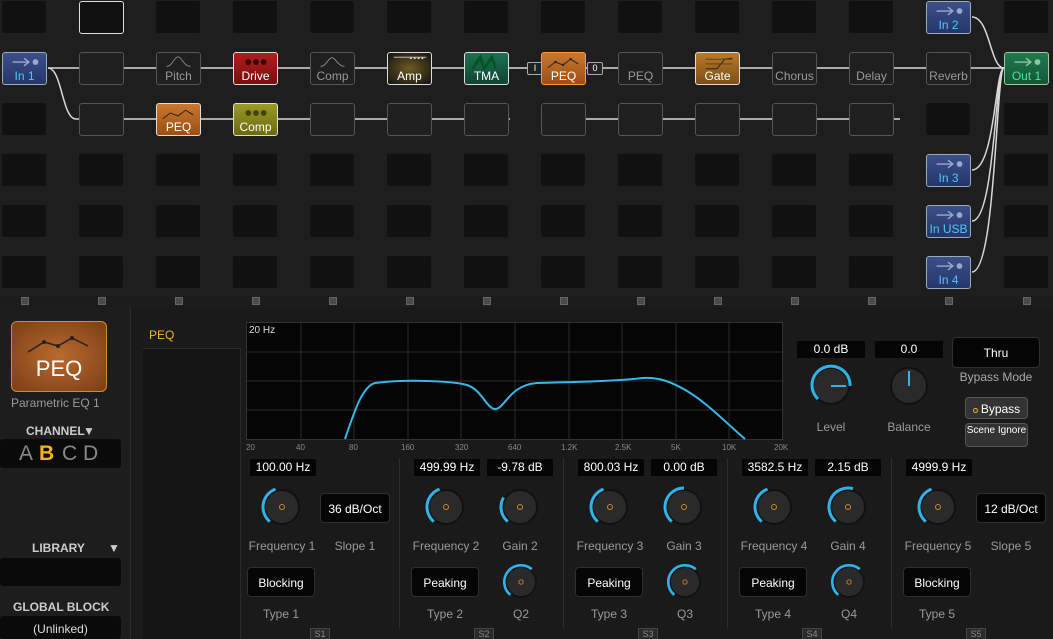 The width and height of the screenshot is (1053, 639). Describe the element at coordinates (114, 548) in the screenshot. I see `library-dropdown-icon: ▼` at that location.